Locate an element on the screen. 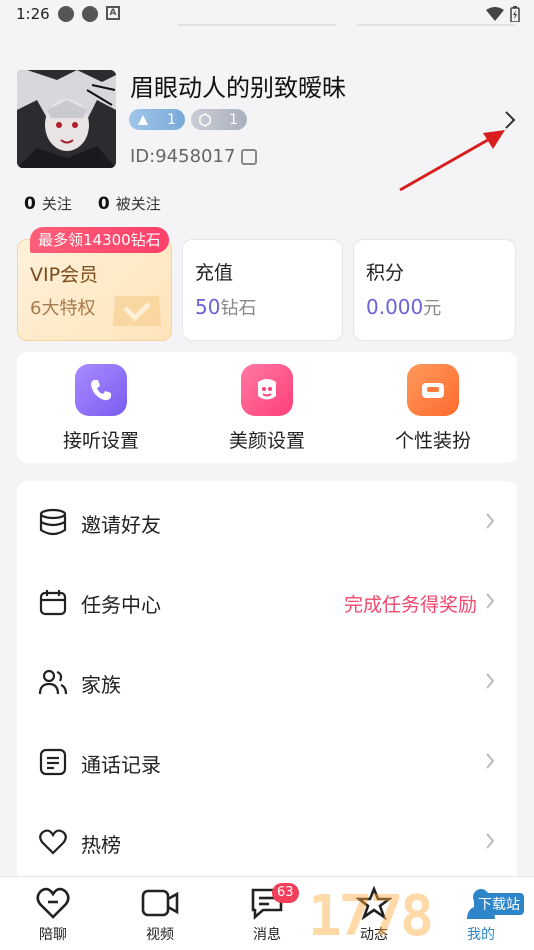  status-time: 1:26 is located at coordinates (33, 14).